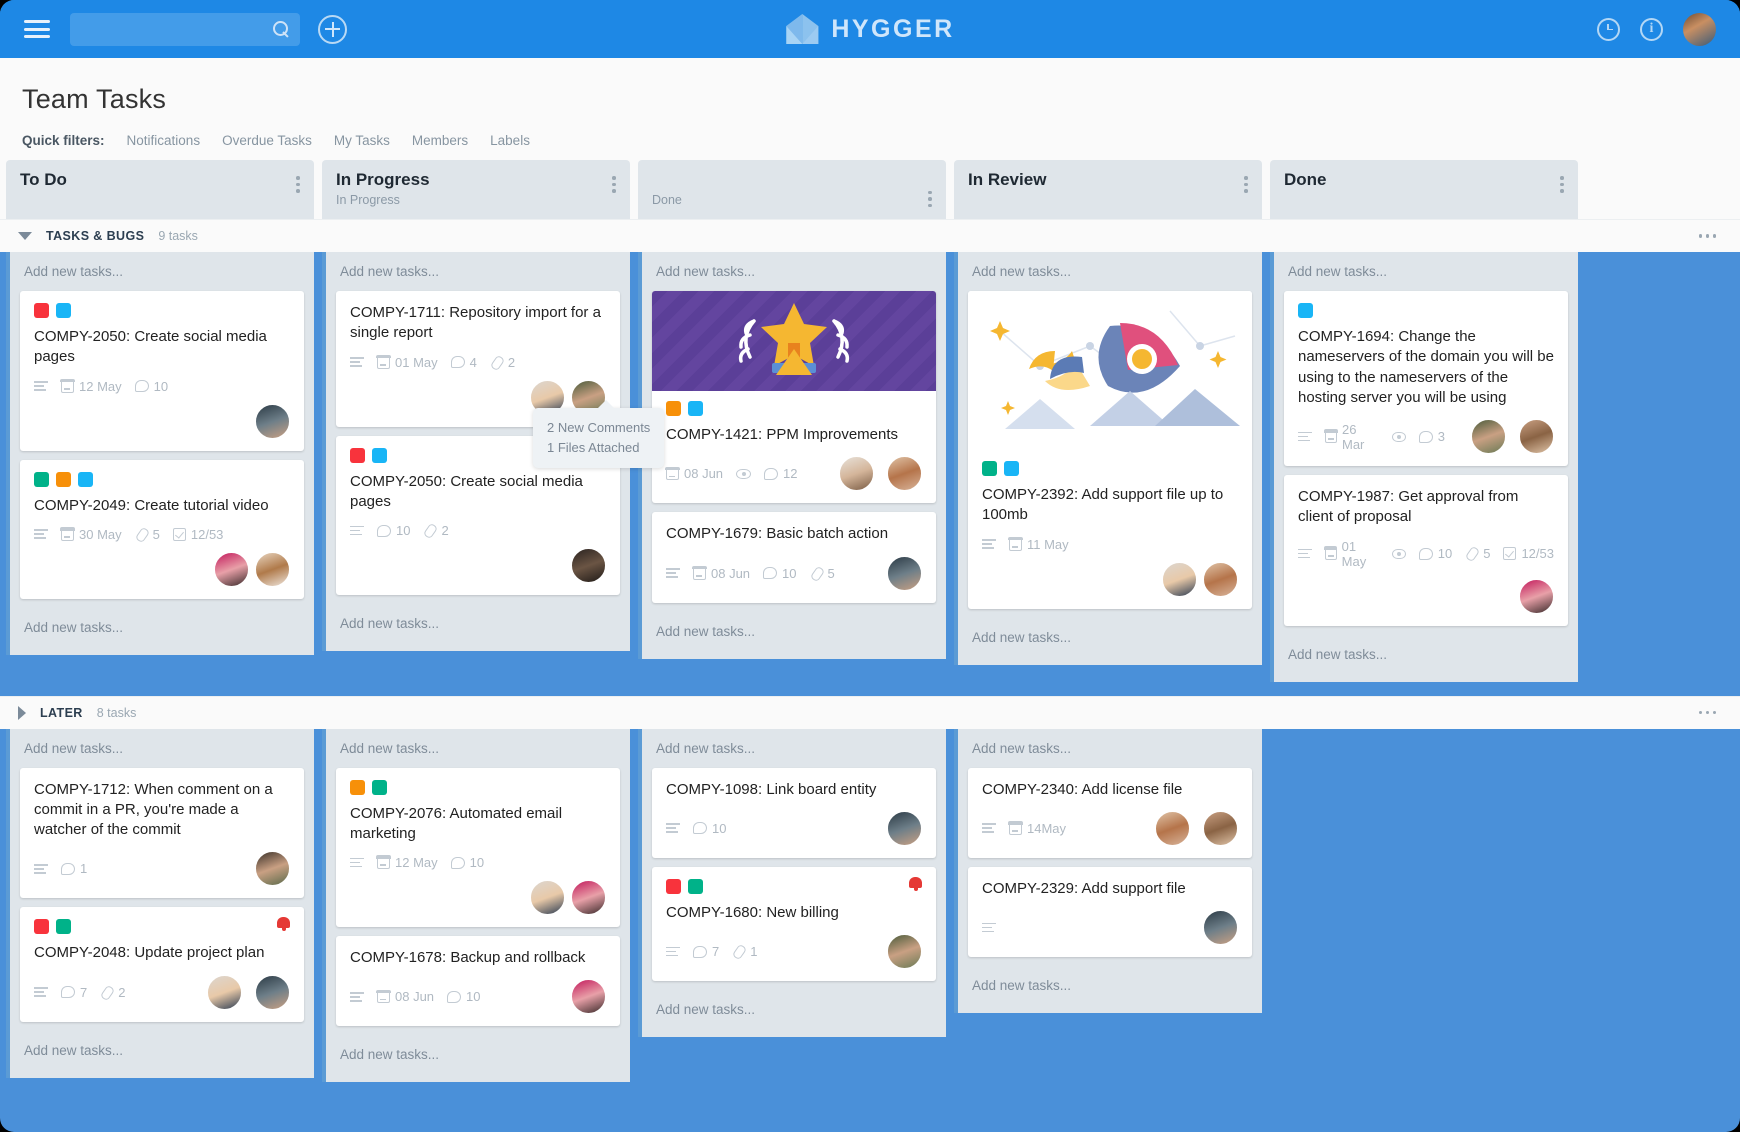  I want to click on info-icon: i, so click(1651, 29).